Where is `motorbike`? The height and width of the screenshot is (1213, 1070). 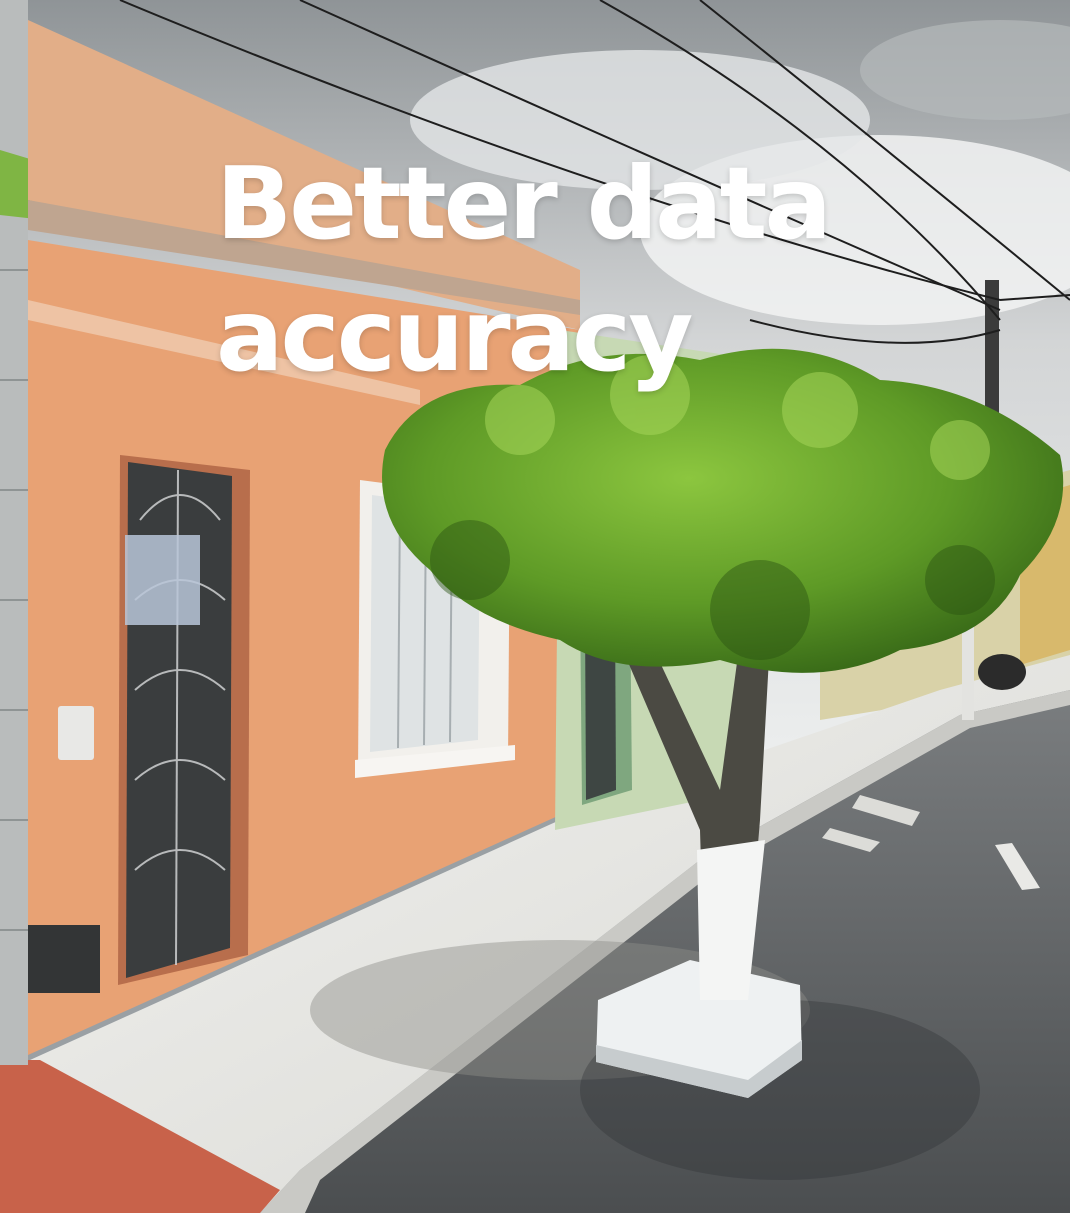 motorbike is located at coordinates (1002, 672).